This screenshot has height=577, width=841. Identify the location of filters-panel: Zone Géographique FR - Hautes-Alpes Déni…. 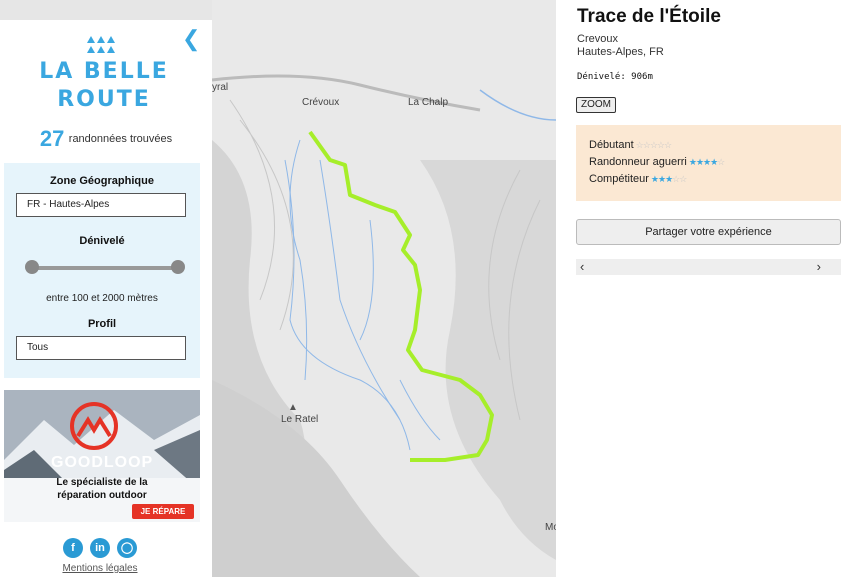
(102, 270).